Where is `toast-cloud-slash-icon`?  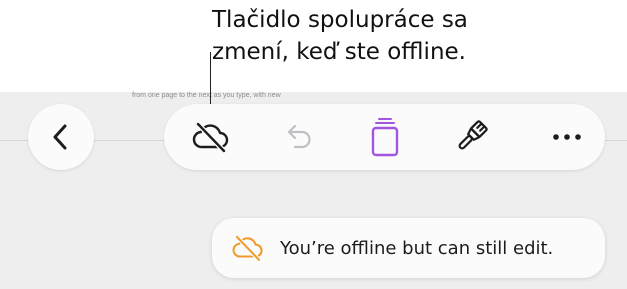
toast-cloud-slash-icon is located at coordinates (248, 248).